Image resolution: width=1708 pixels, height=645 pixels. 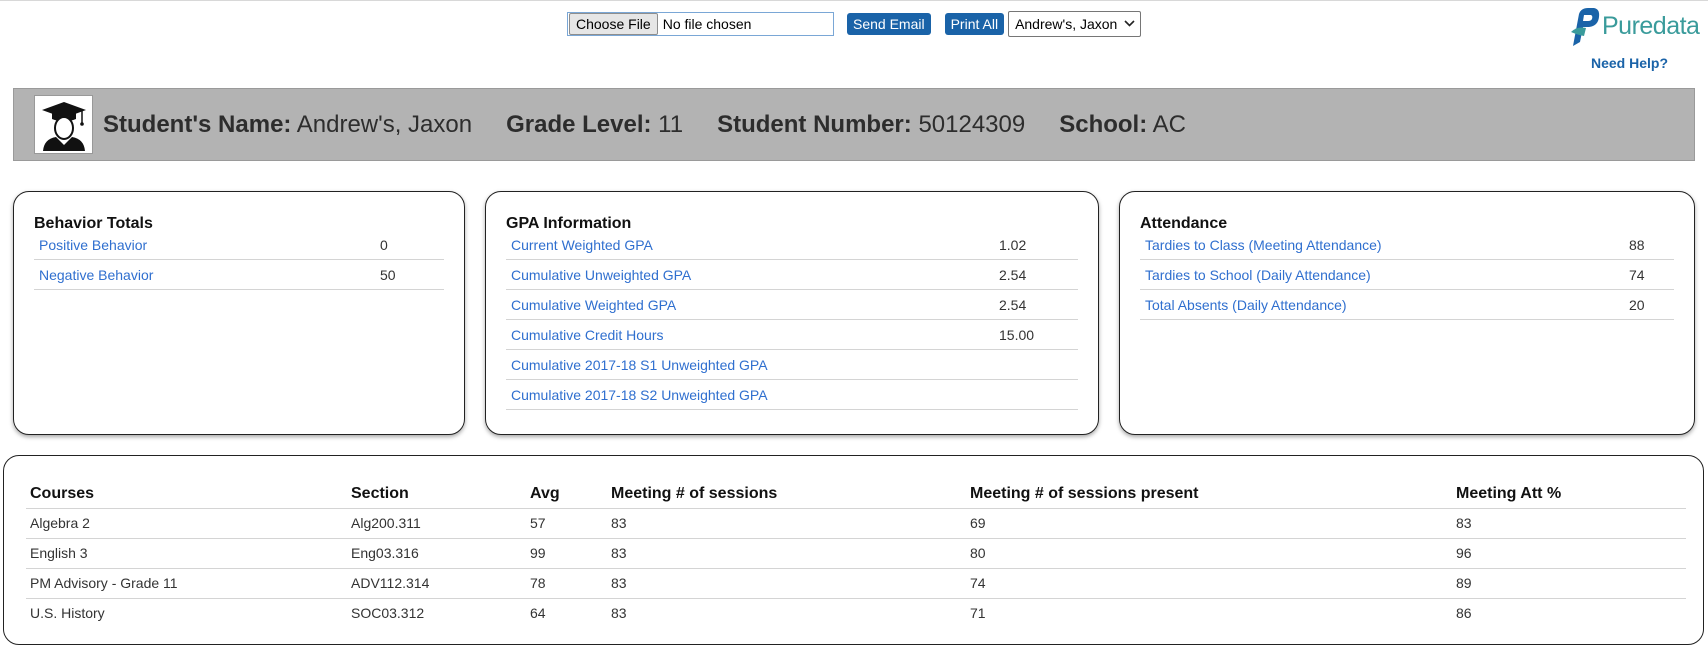 I want to click on table-cell: 99, so click(x=566, y=552).